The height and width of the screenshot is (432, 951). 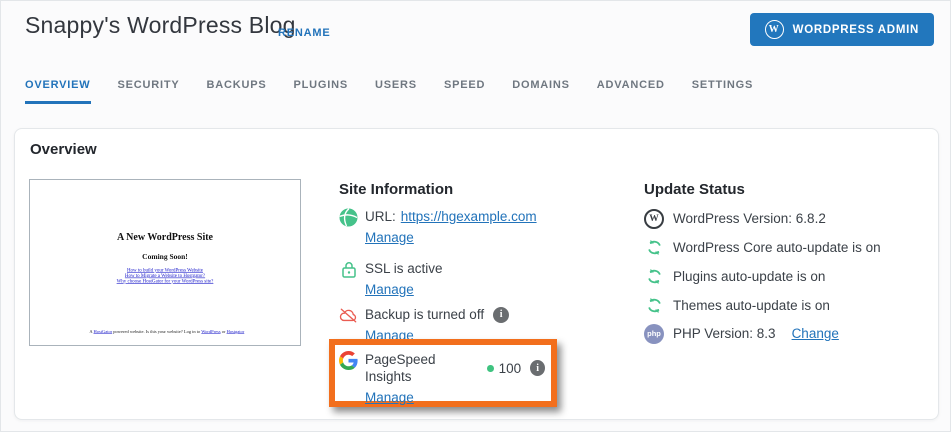 I want to click on wordpress-version-row: W WordPress Version: 6.8.2, so click(x=735, y=218).